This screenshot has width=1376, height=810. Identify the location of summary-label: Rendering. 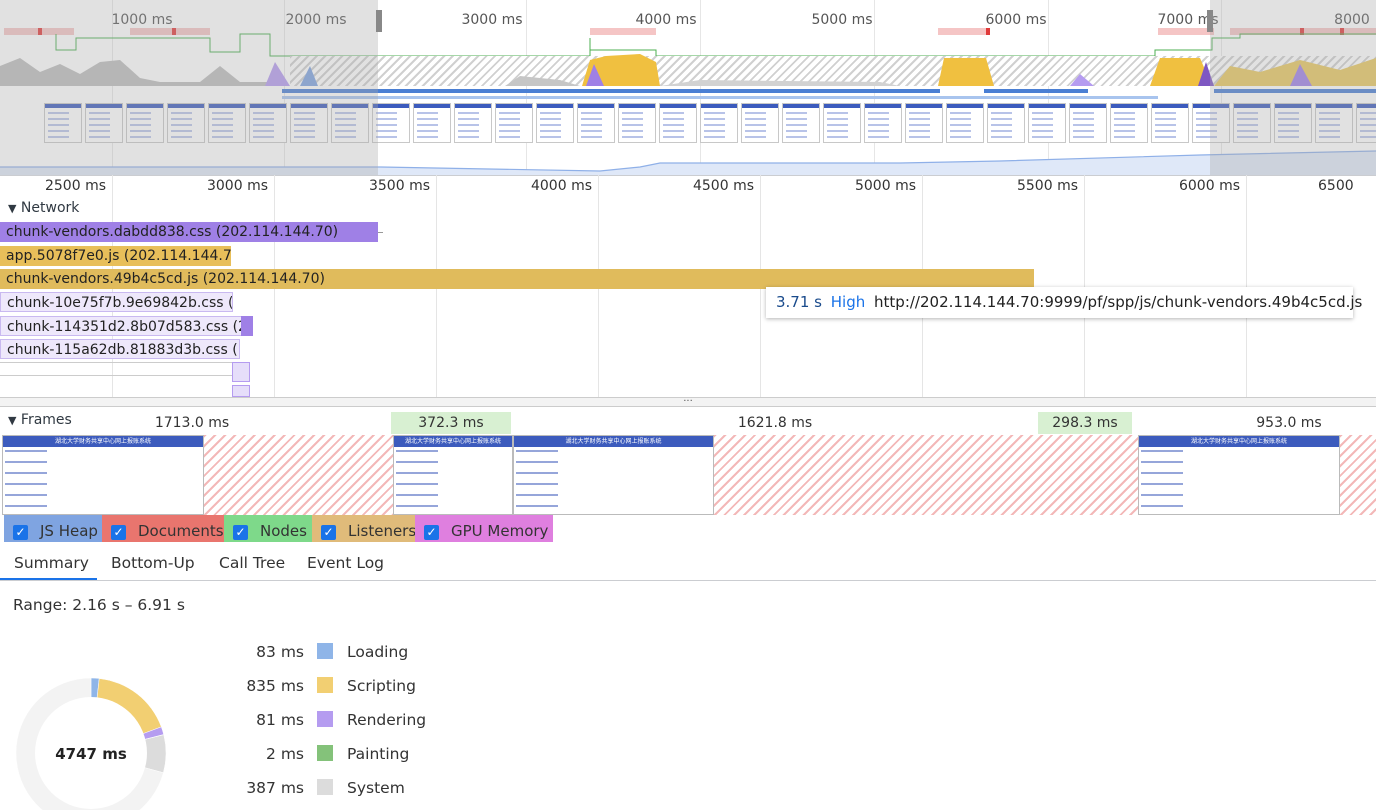
(387, 720).